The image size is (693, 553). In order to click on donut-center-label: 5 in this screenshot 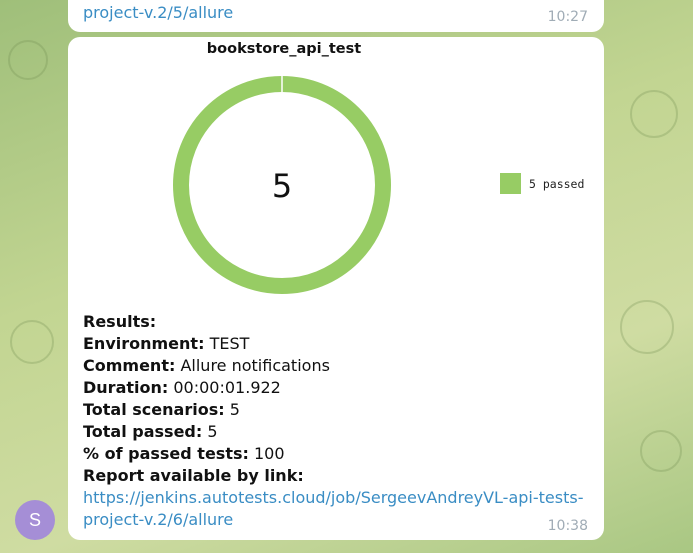, I will do `click(282, 186)`.